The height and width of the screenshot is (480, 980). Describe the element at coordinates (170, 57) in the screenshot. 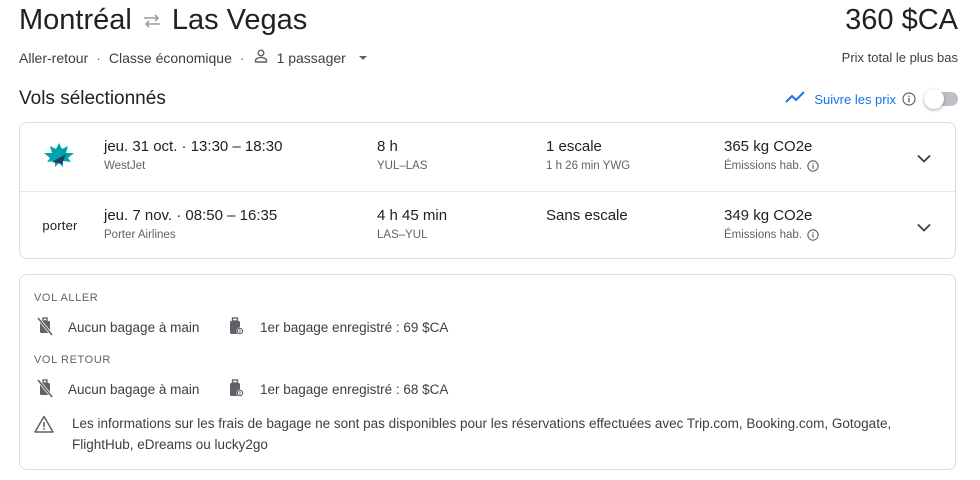

I see `cabin-class: Classe économique` at that location.